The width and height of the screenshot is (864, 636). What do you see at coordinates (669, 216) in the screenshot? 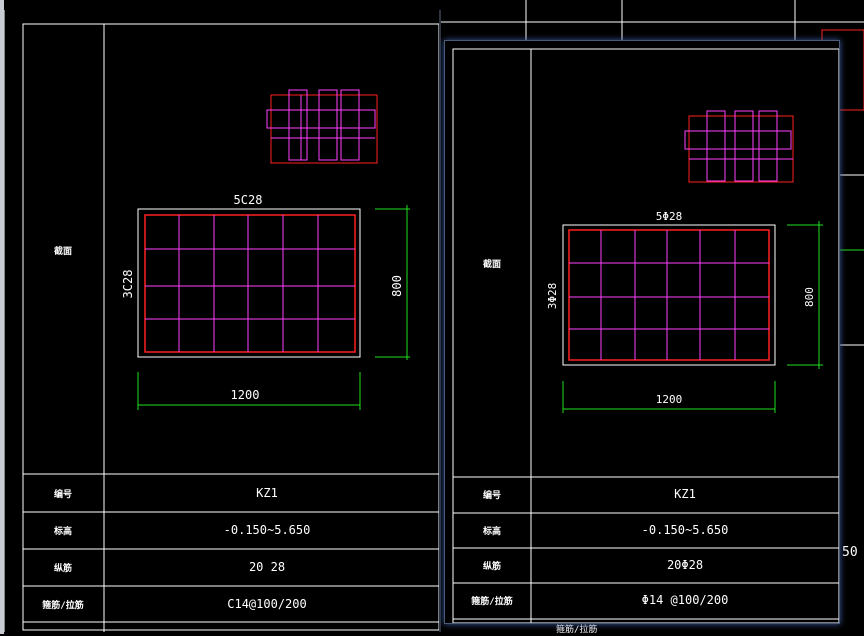
I see `top-rebar-label: 5Φ28` at bounding box center [669, 216].